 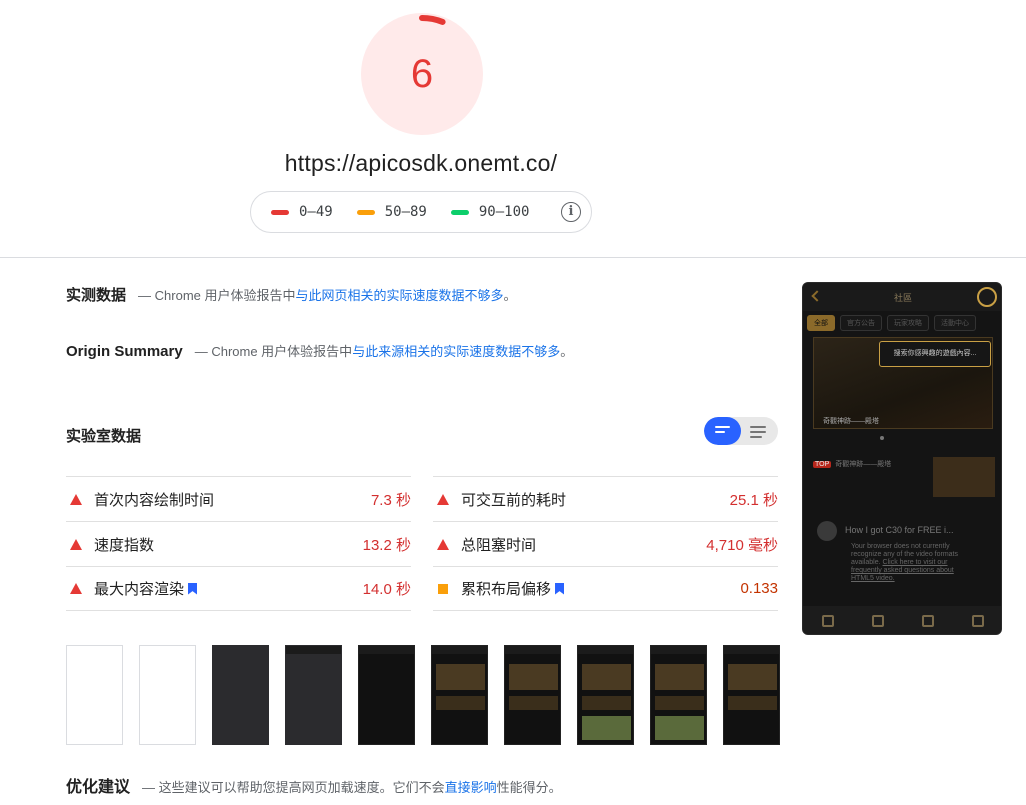 I want to click on legend-item-average: 50–89, so click(x=391, y=212).